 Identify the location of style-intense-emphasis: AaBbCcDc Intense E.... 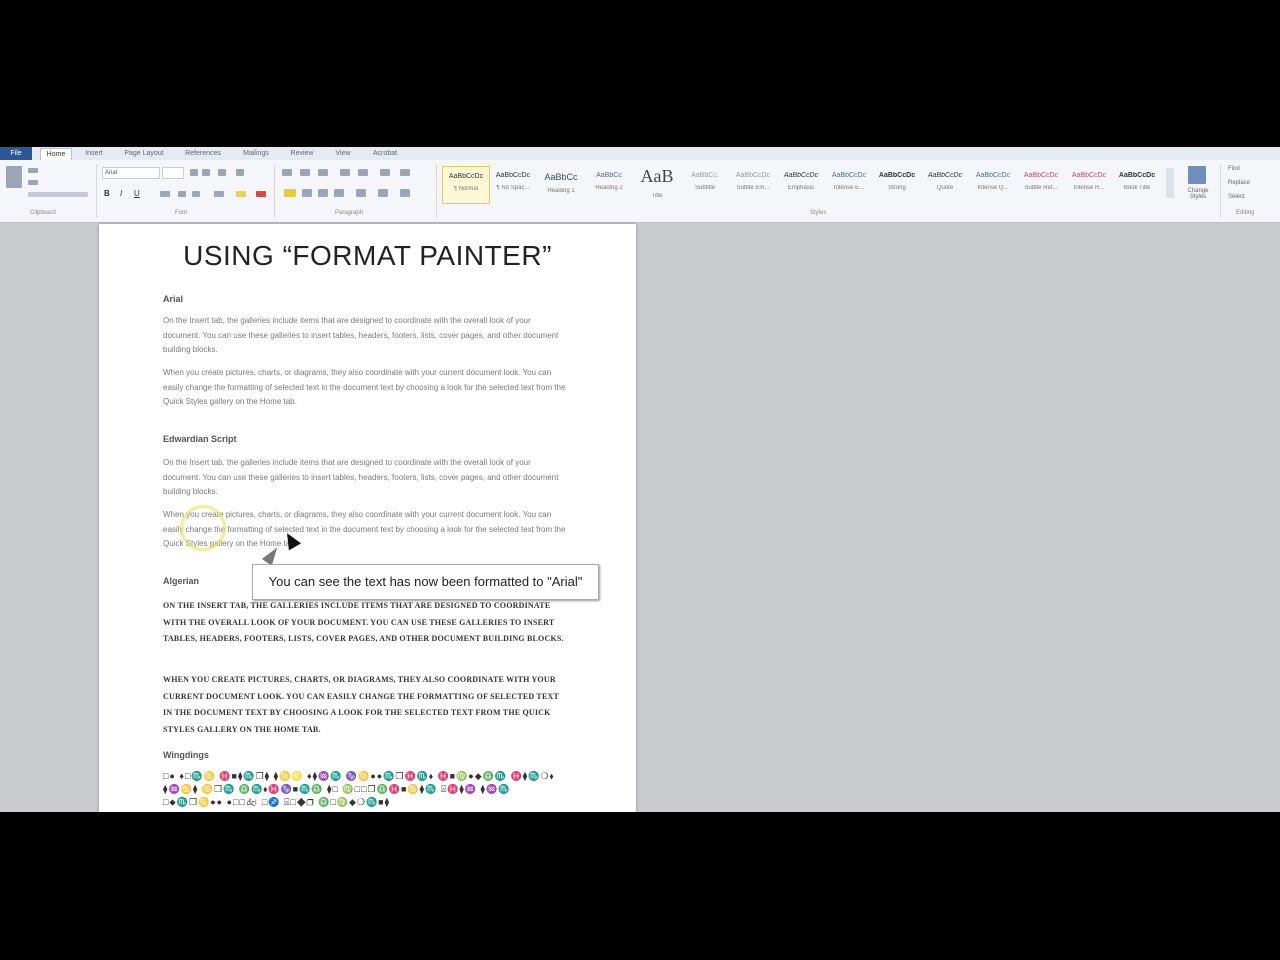
(849, 184).